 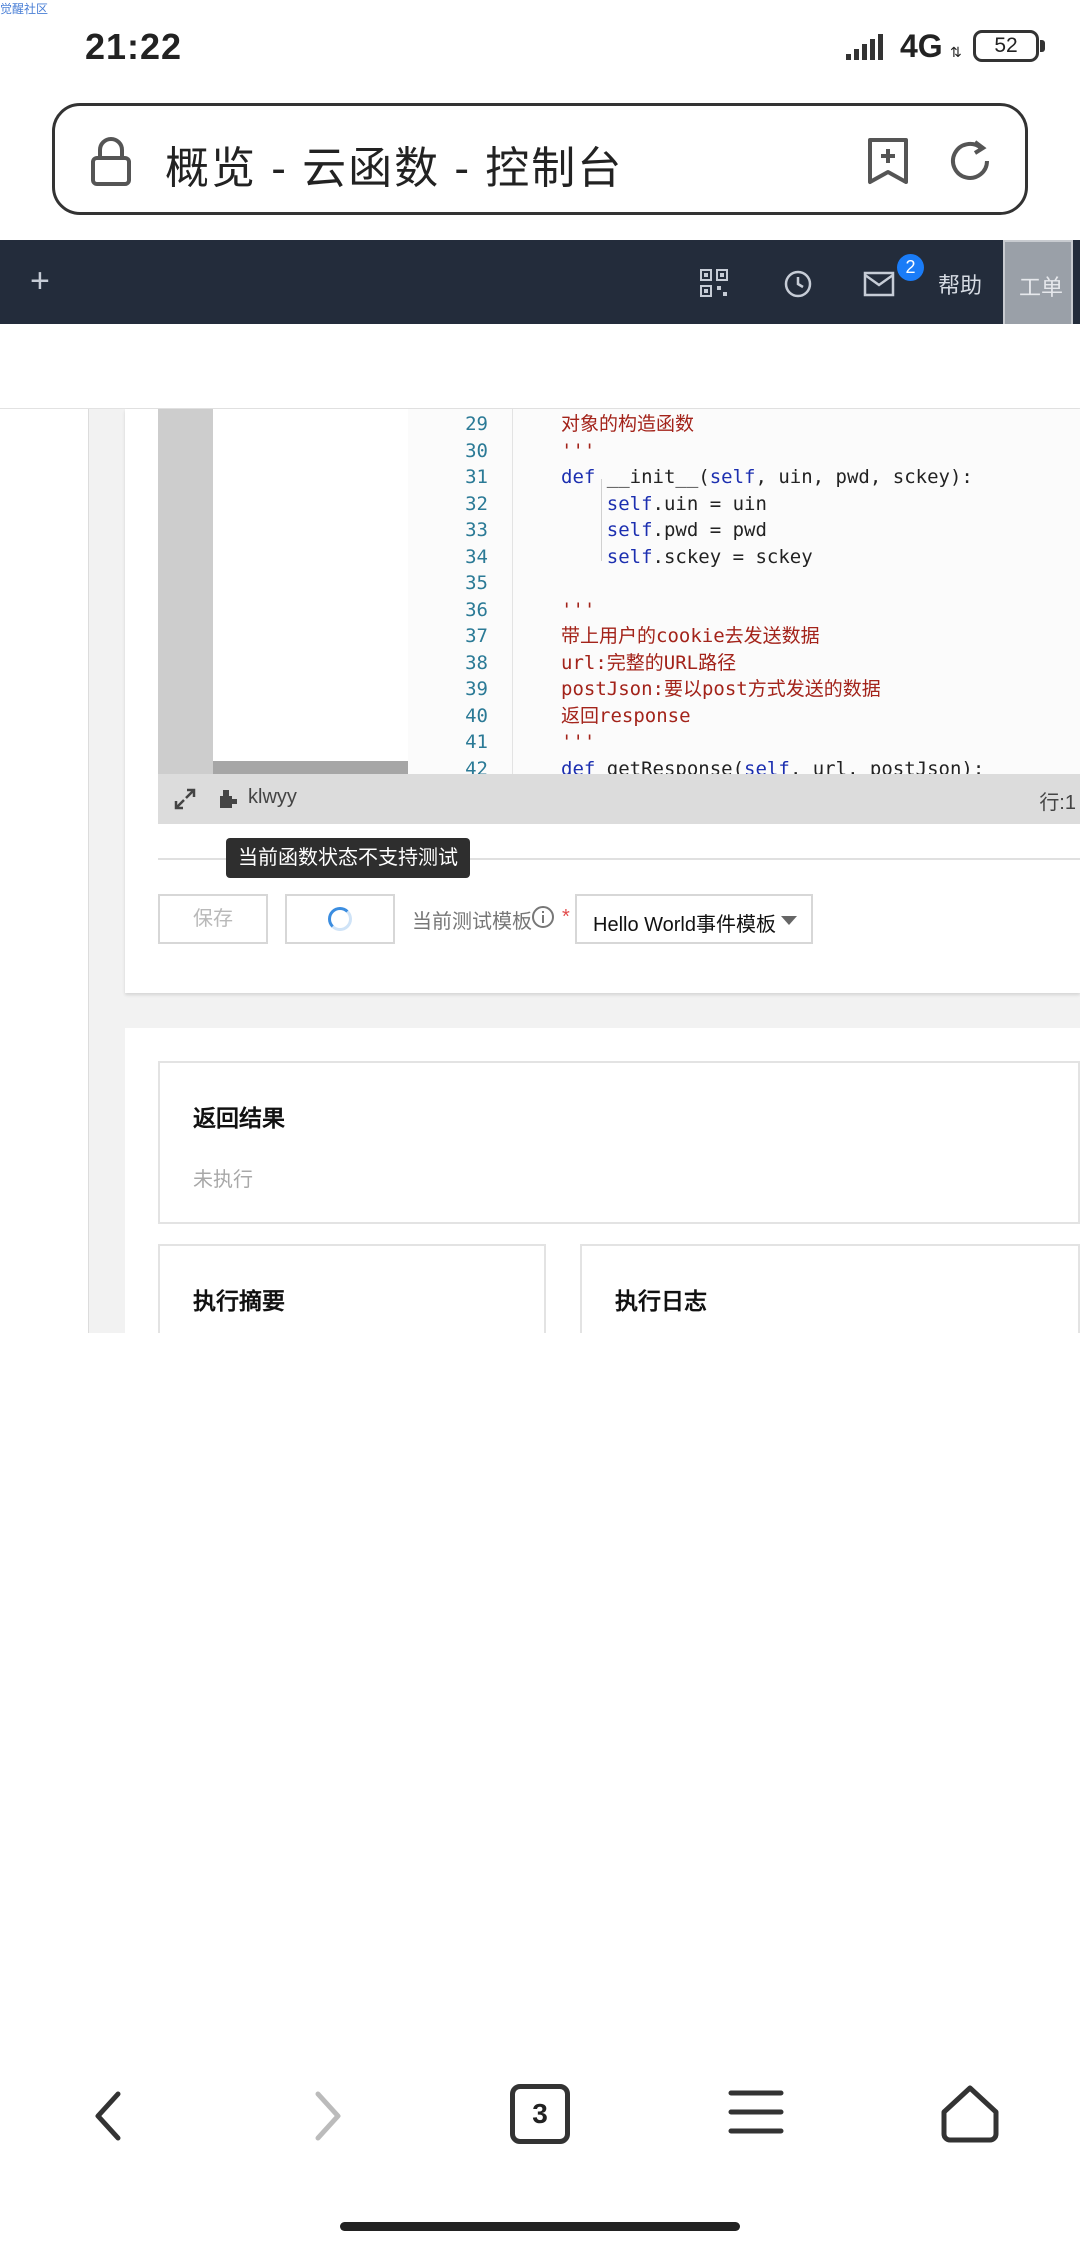 I want to click on console-header: + 2 帮助 工单, so click(x=540, y=287).